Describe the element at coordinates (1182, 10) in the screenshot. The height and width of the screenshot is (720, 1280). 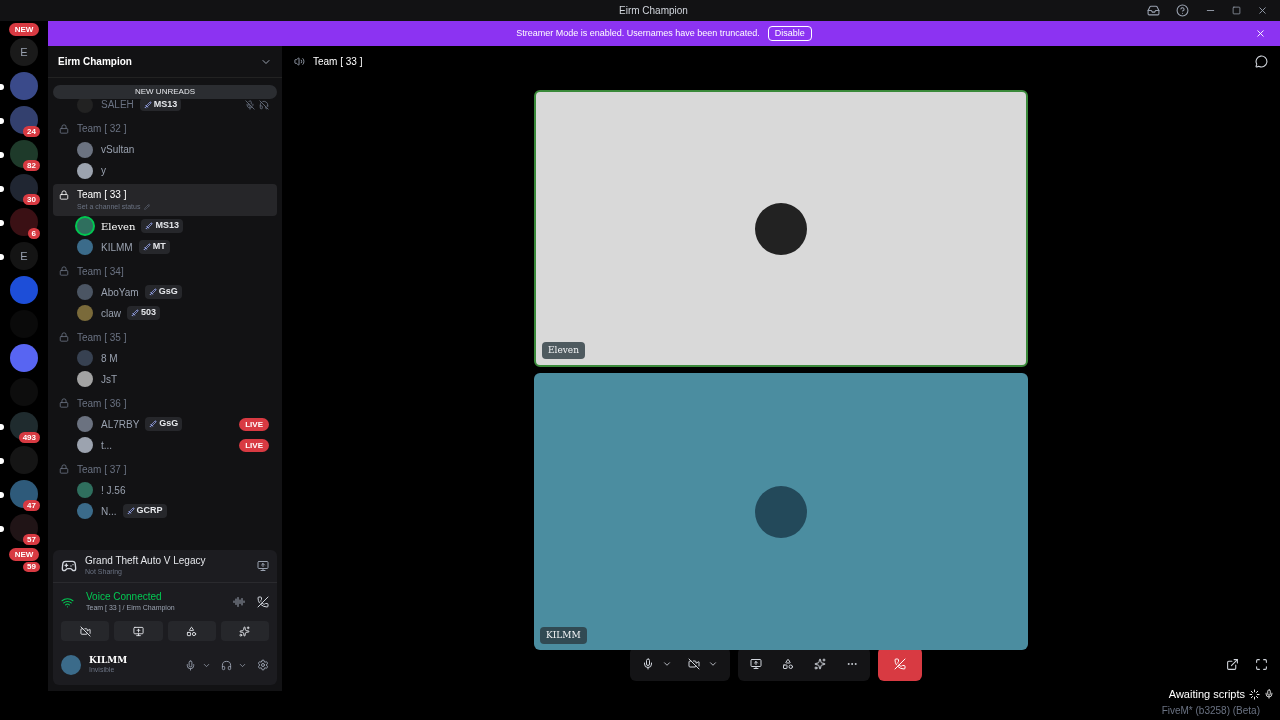
I see `help-icon` at that location.